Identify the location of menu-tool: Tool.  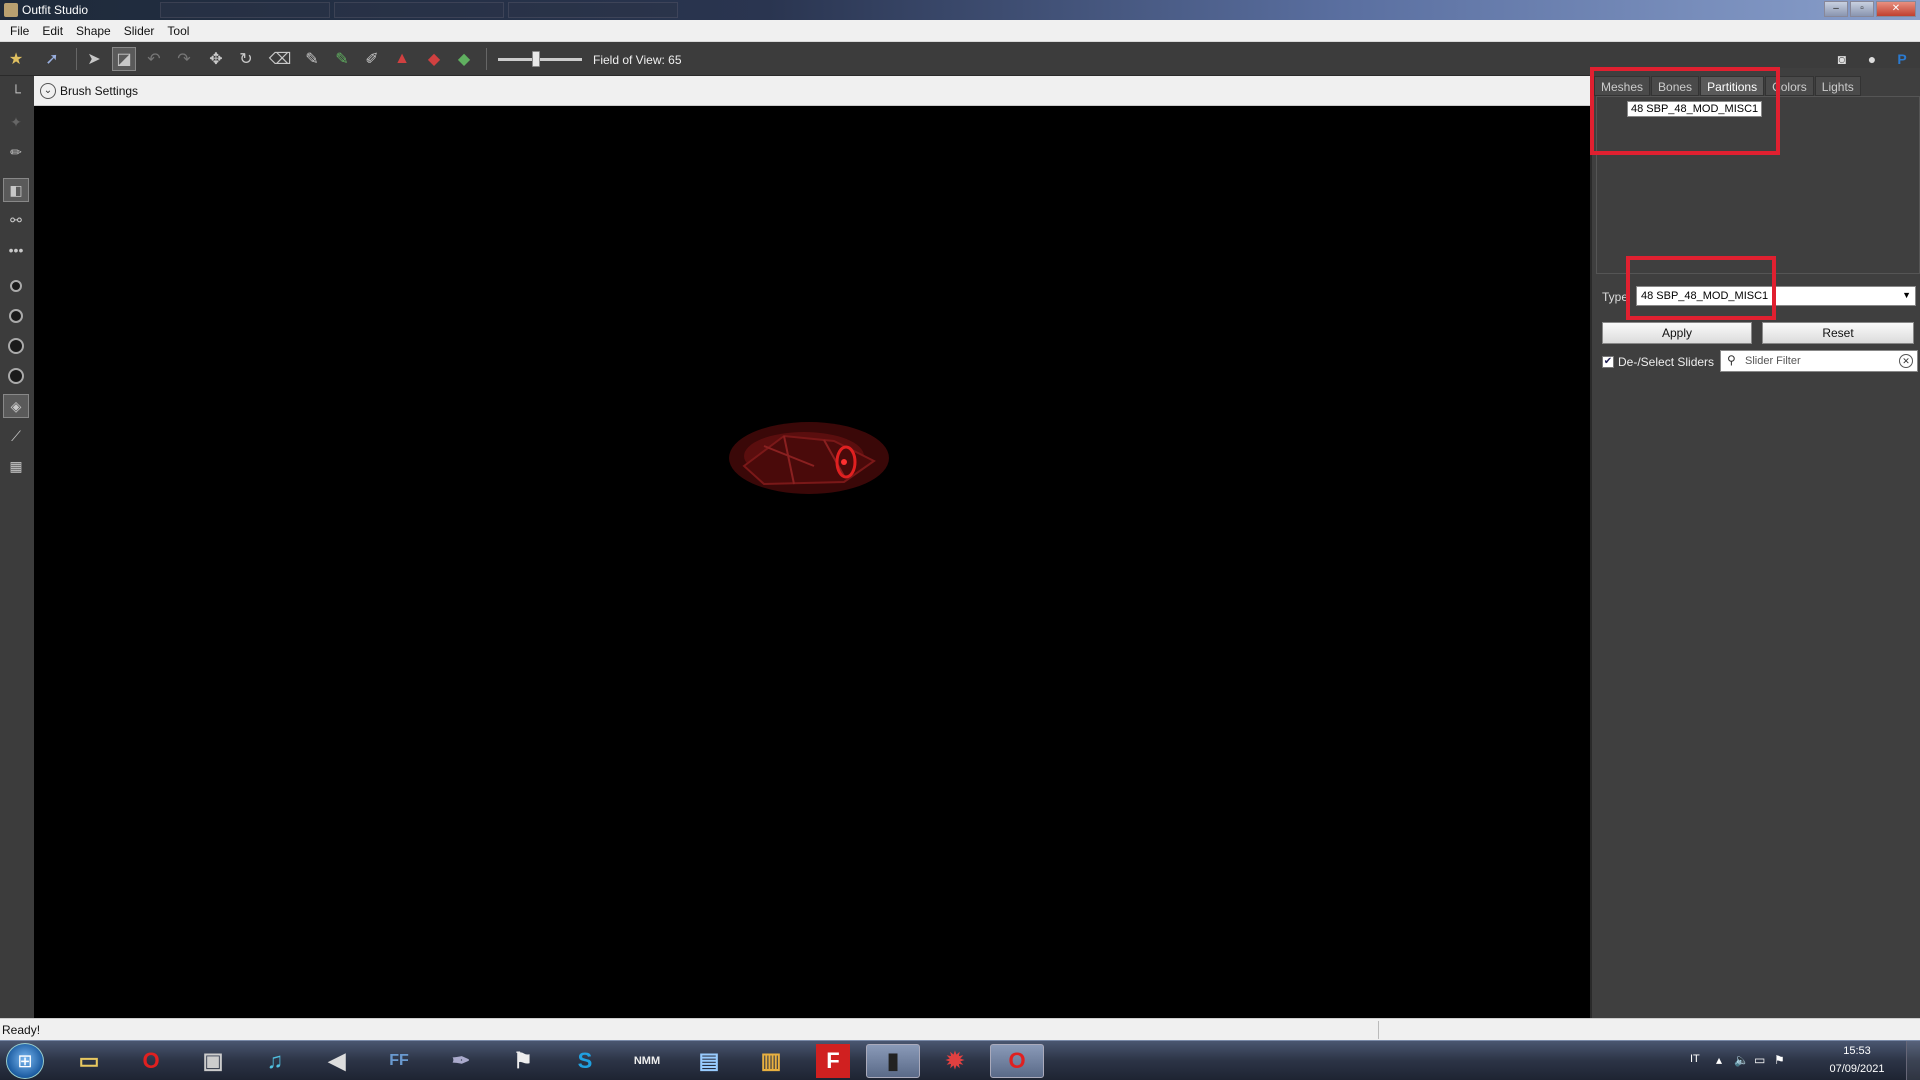
(180, 31).